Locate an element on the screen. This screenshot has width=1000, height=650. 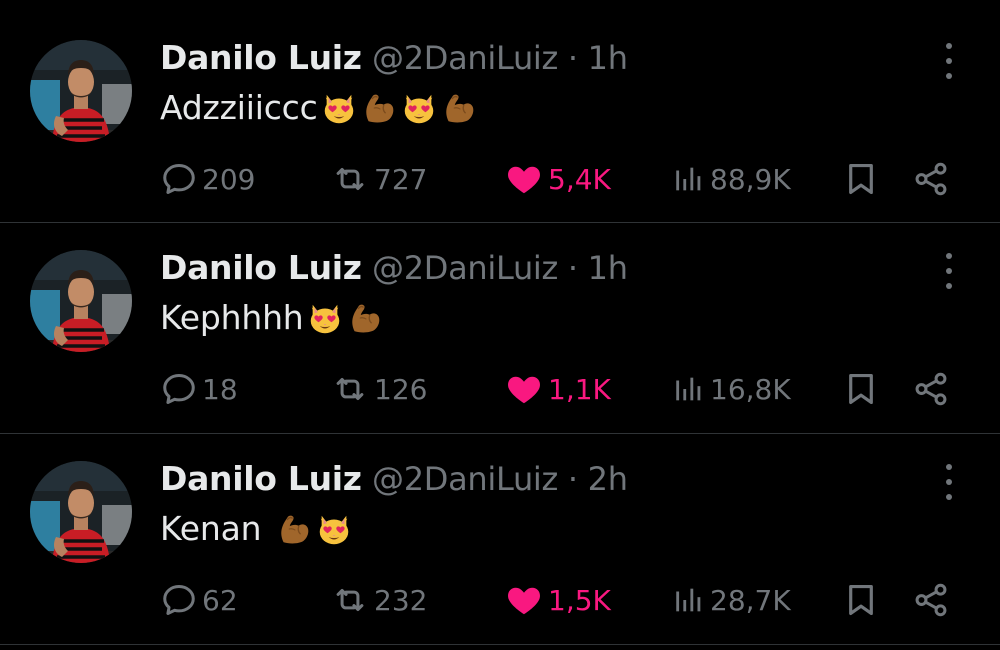
repost-button: 727 is located at coordinates (378, 179).